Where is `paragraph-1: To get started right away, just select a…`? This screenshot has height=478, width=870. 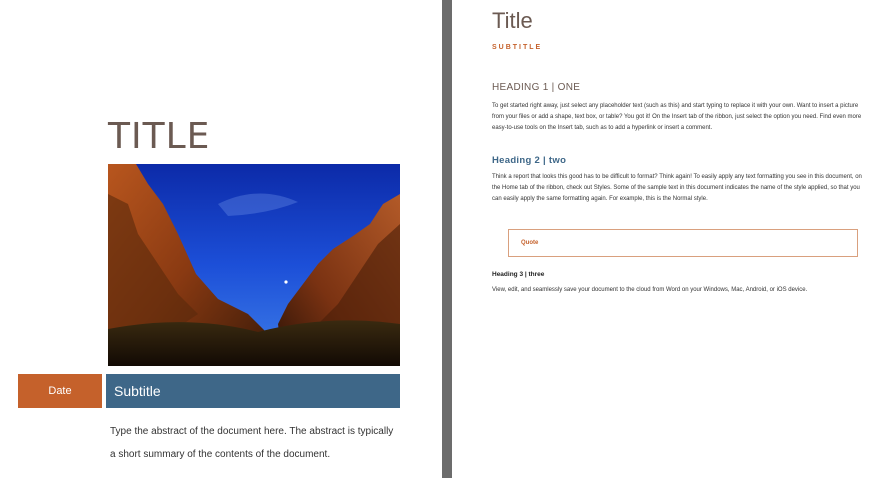
paragraph-1: To get started right away, just select a… is located at coordinates (680, 117).